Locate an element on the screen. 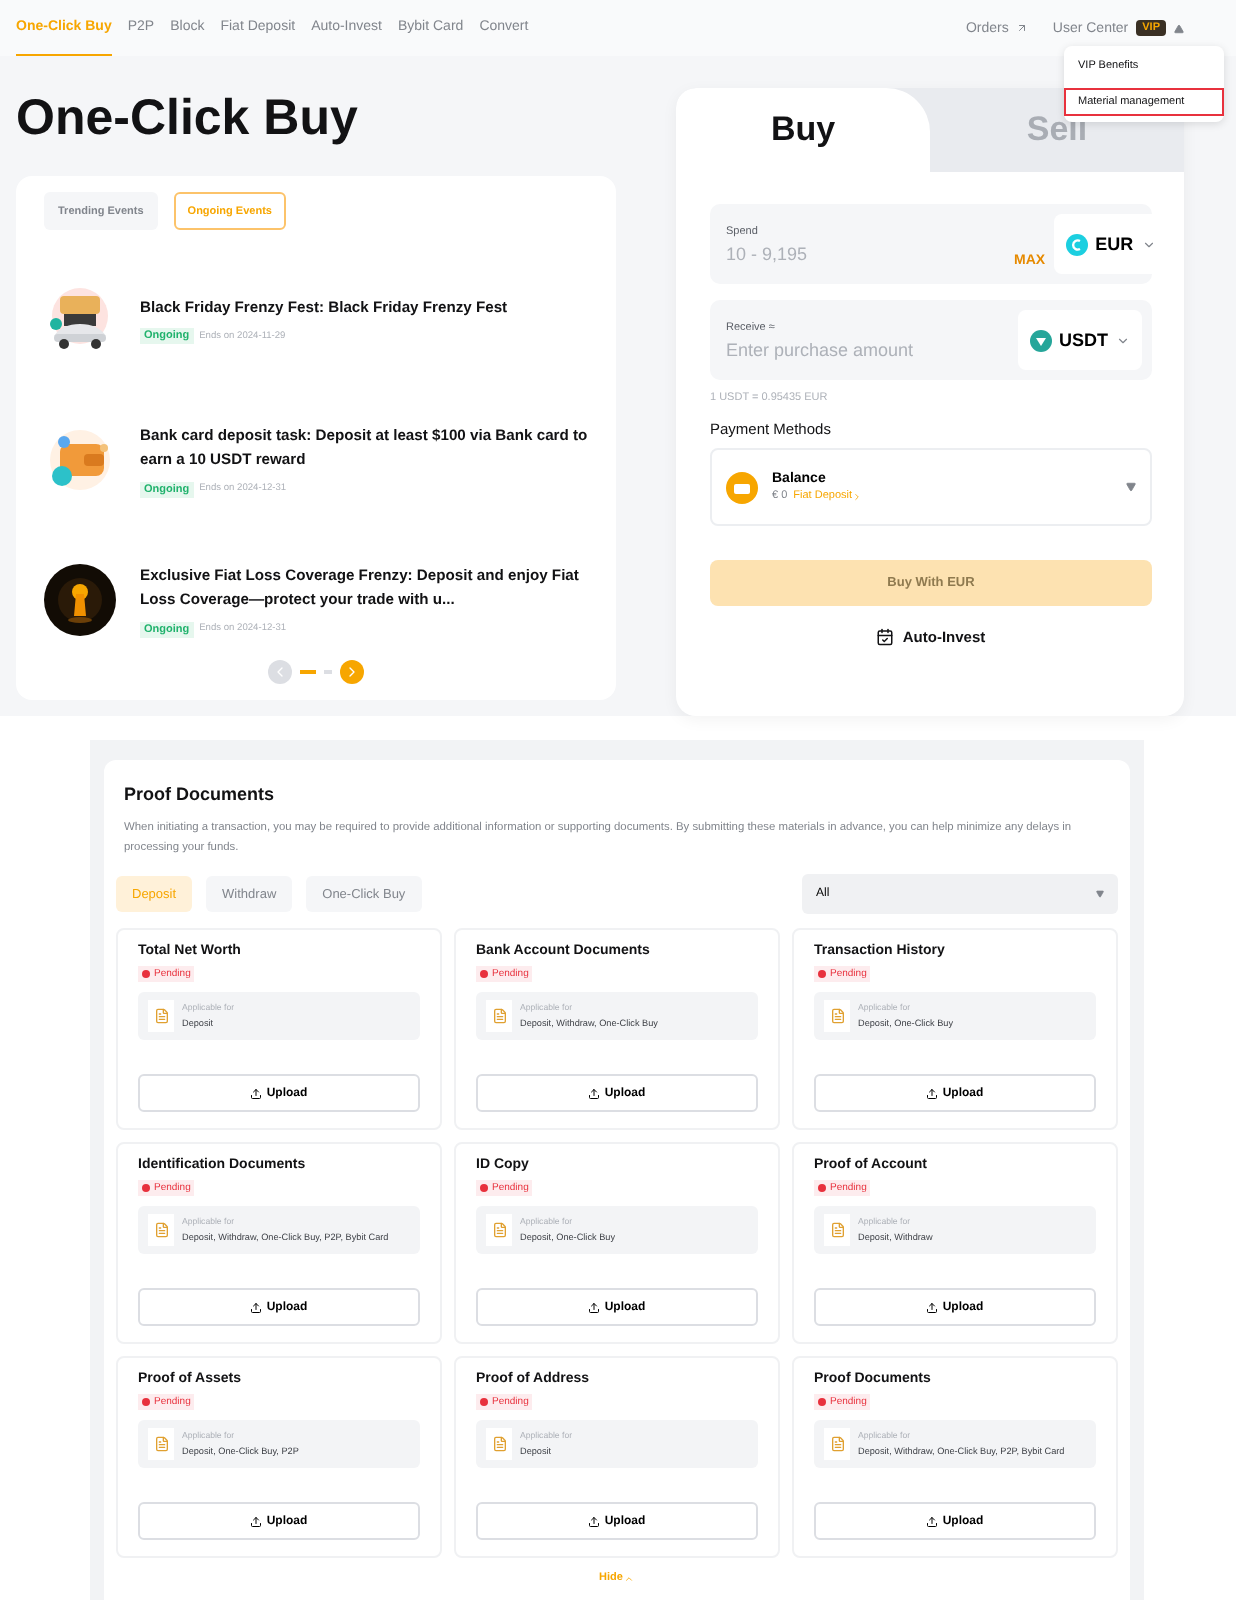 The width and height of the screenshot is (1236, 1600). trade-tab: Buy is located at coordinates (803, 130).